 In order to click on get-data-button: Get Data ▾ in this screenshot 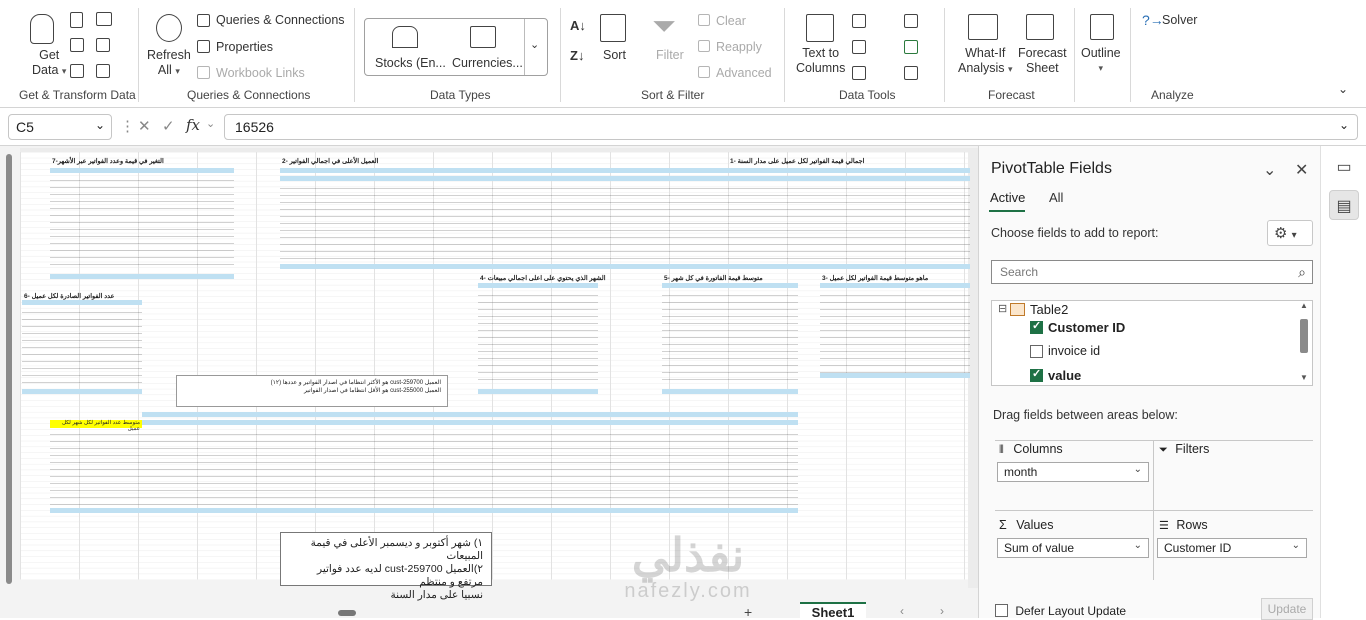, I will do `click(49, 63)`.